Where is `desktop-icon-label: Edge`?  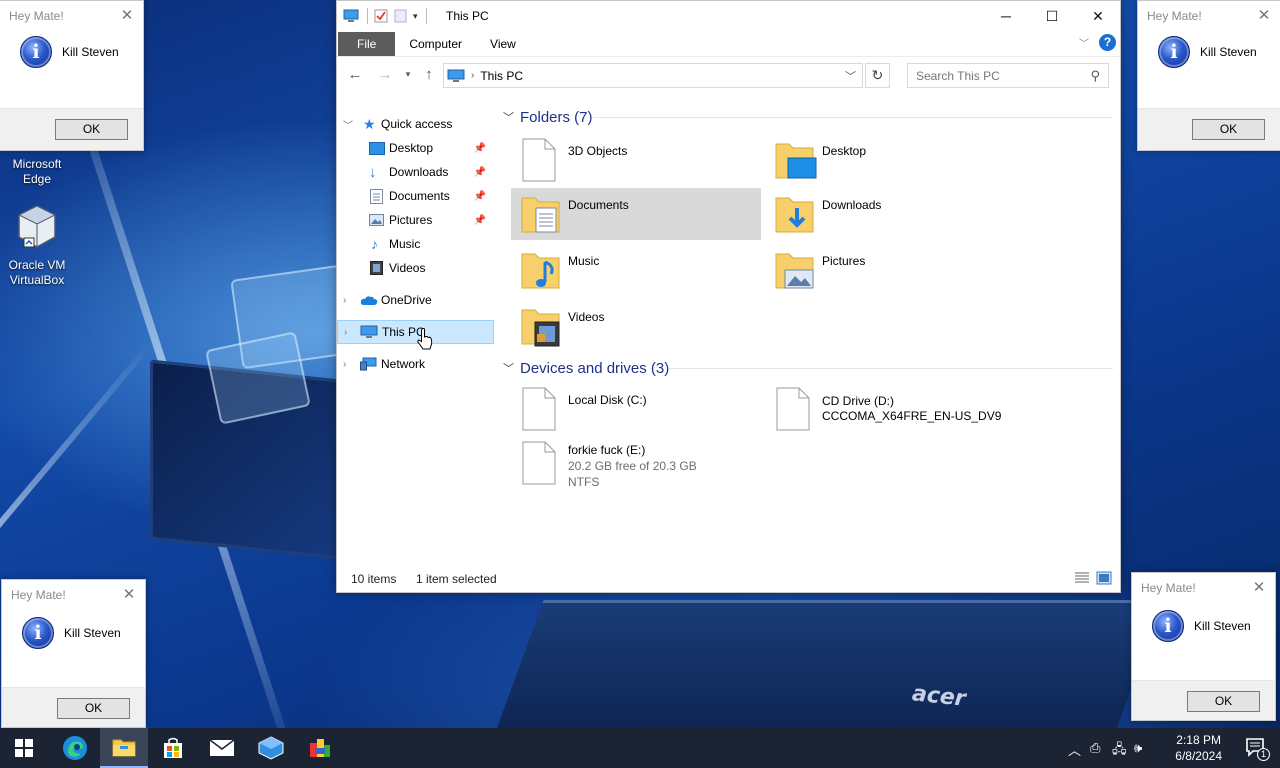
desktop-icon-label: Edge is located at coordinates (37, 179).